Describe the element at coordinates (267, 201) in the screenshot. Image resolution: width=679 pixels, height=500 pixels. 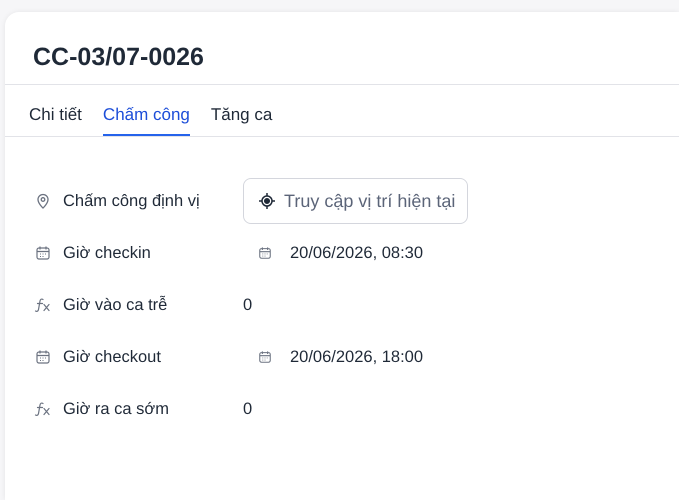
I see `target-icon` at that location.